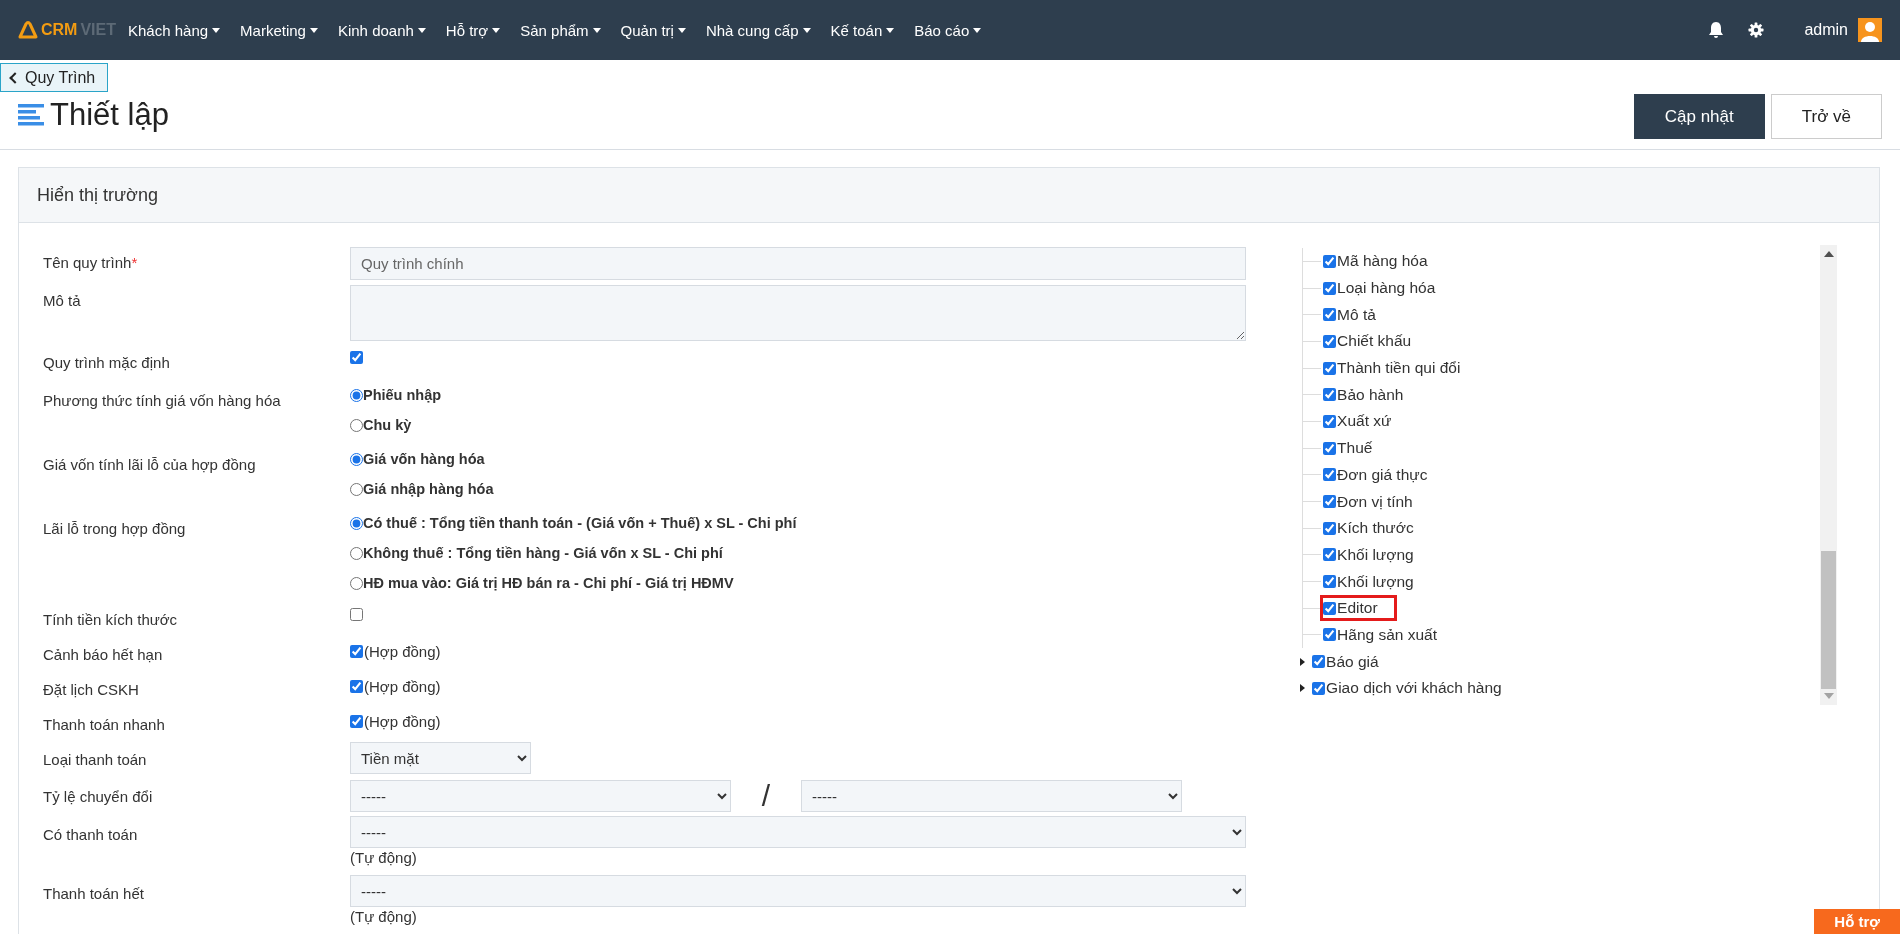  What do you see at coordinates (110, 619) in the screenshot?
I see `field-label: Tính tiền kích thước` at bounding box center [110, 619].